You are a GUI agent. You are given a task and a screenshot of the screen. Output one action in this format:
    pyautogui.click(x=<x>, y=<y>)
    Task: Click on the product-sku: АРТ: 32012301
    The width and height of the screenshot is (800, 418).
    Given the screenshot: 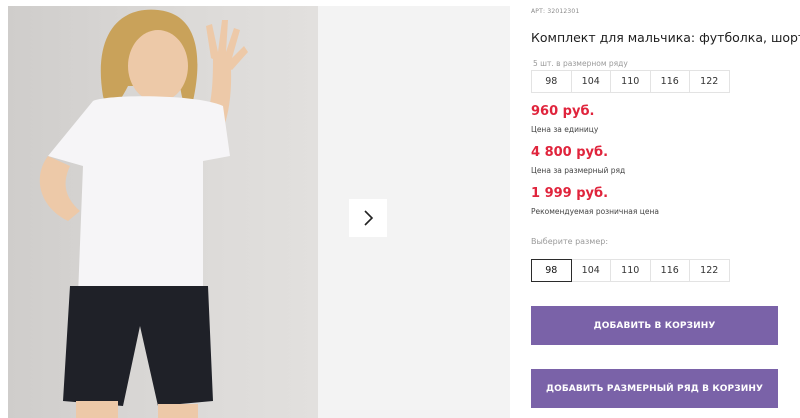 What is the action you would take?
    pyautogui.click(x=555, y=11)
    